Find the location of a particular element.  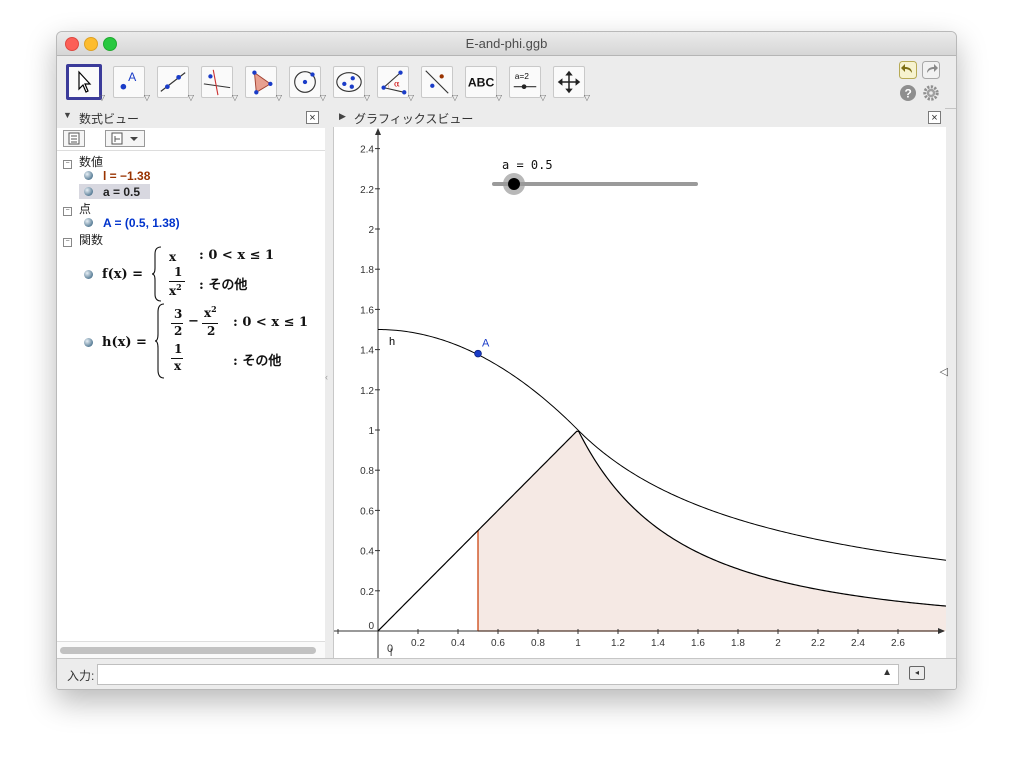

y-tick-label: 0.4 is located at coordinates (367, 552).